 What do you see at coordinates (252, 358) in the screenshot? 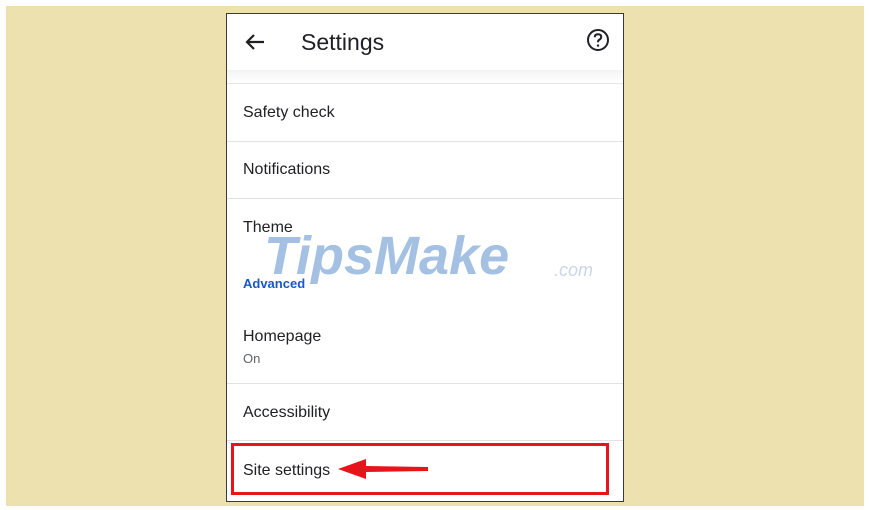
I see `settings-item-sublabel: On` at bounding box center [252, 358].